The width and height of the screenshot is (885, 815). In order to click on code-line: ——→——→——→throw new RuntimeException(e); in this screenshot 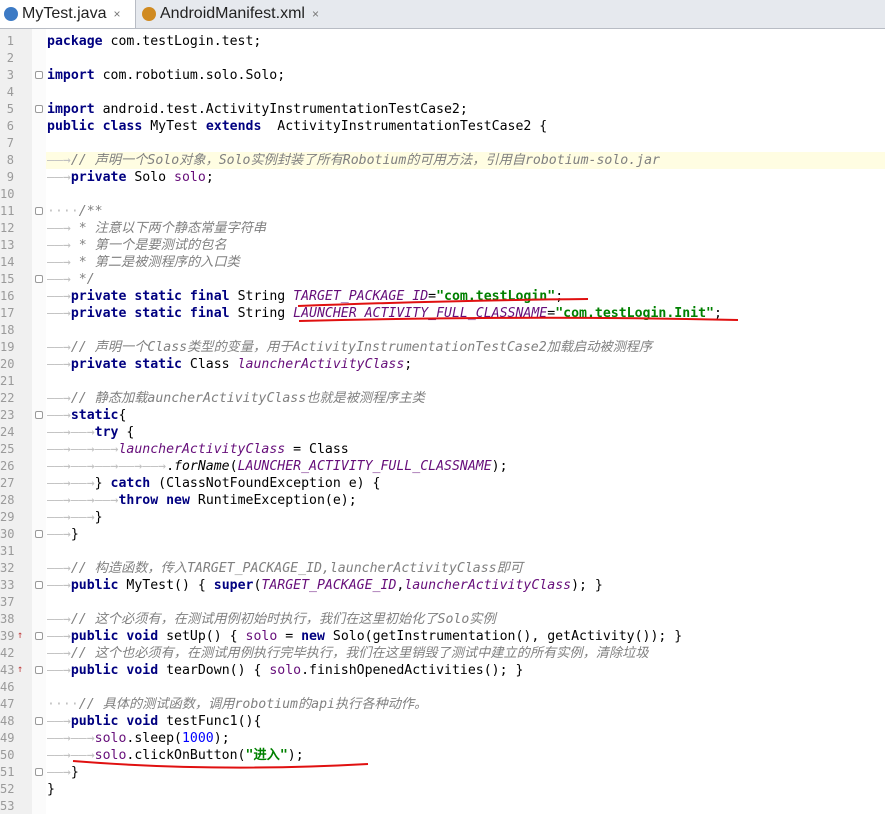, I will do `click(202, 500)`.